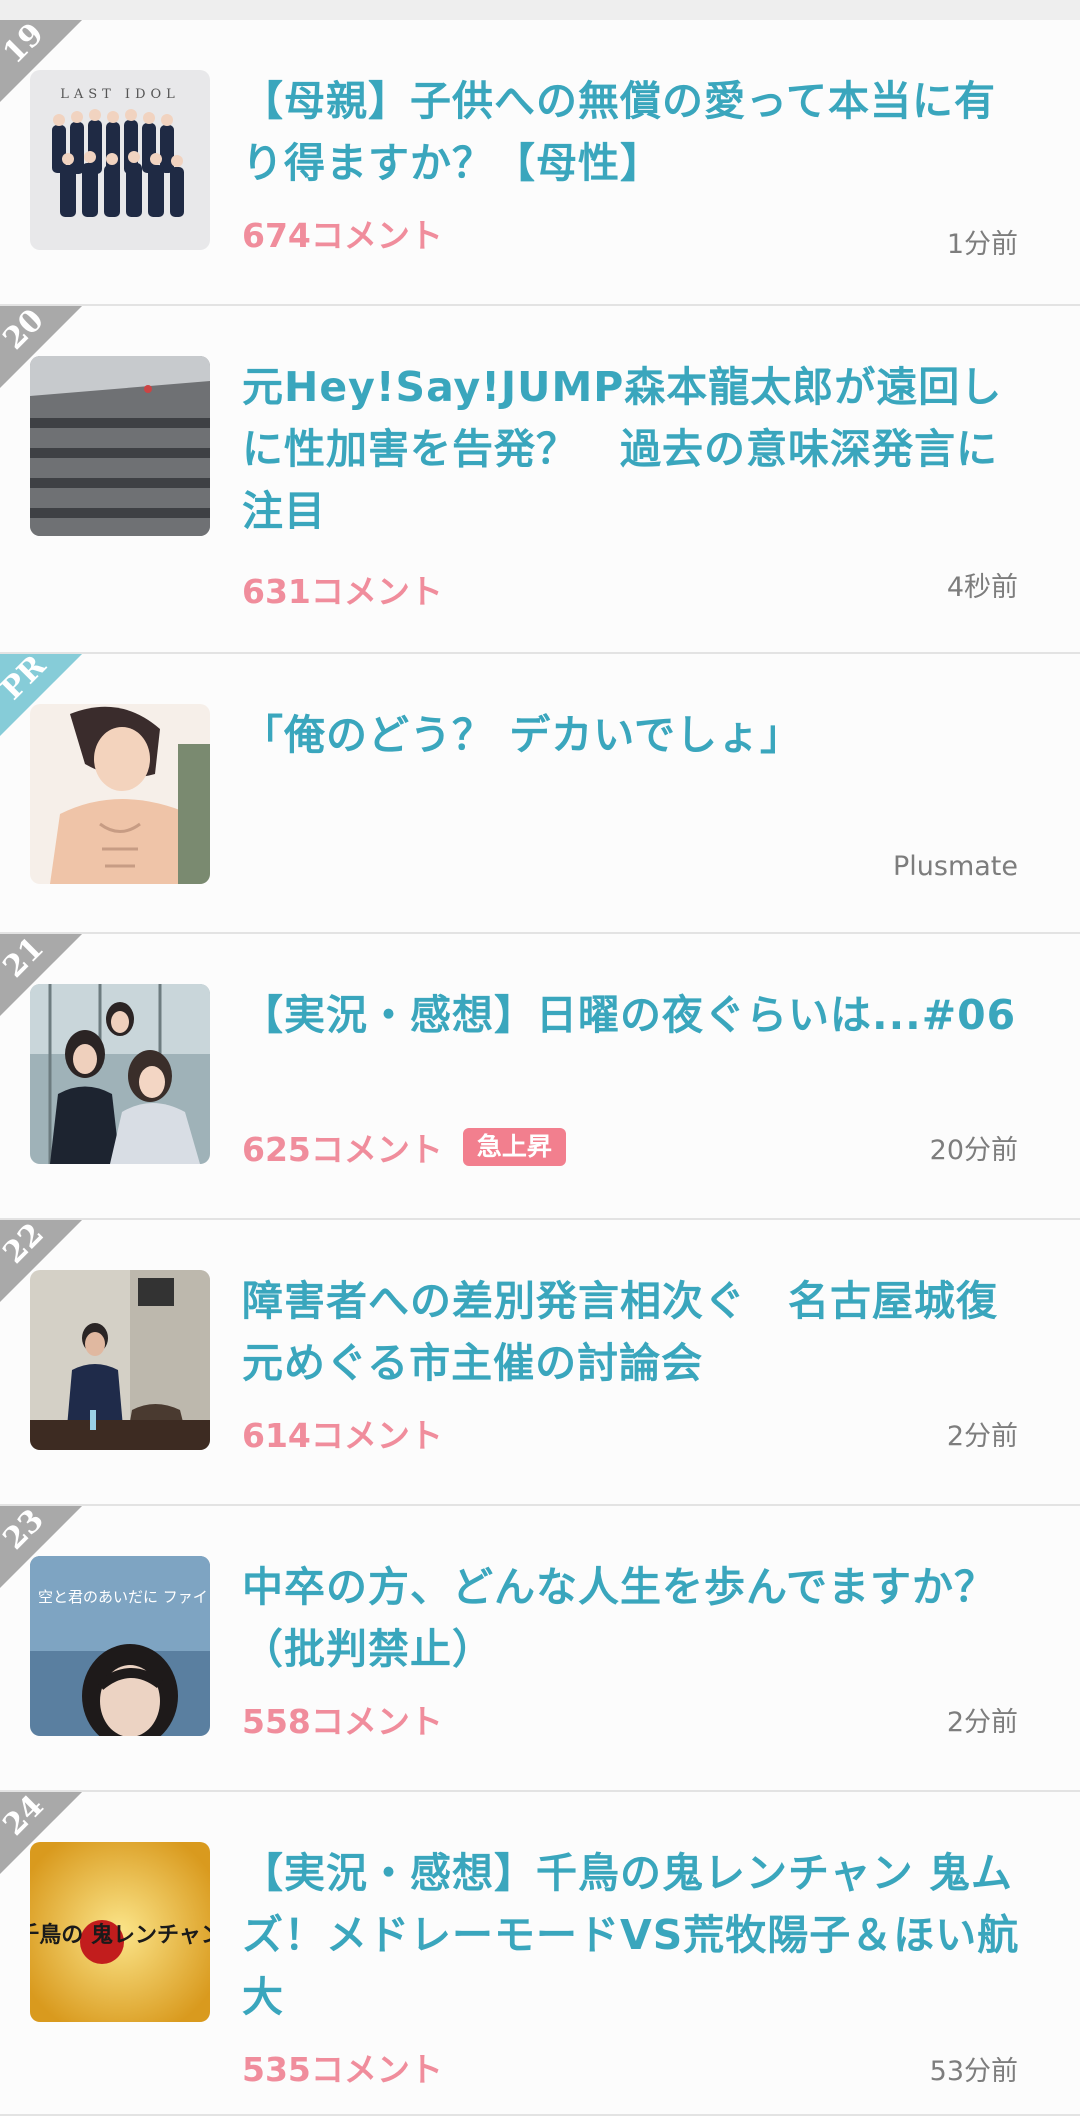 Image resolution: width=1080 pixels, height=2116 pixels. Describe the element at coordinates (973, 2071) in the screenshot. I see `timestamp: 53分前` at that location.